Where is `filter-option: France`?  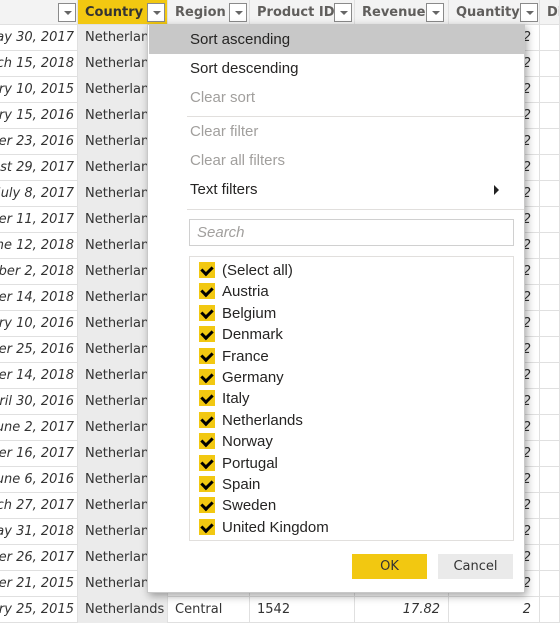 filter-option: France is located at coordinates (234, 356).